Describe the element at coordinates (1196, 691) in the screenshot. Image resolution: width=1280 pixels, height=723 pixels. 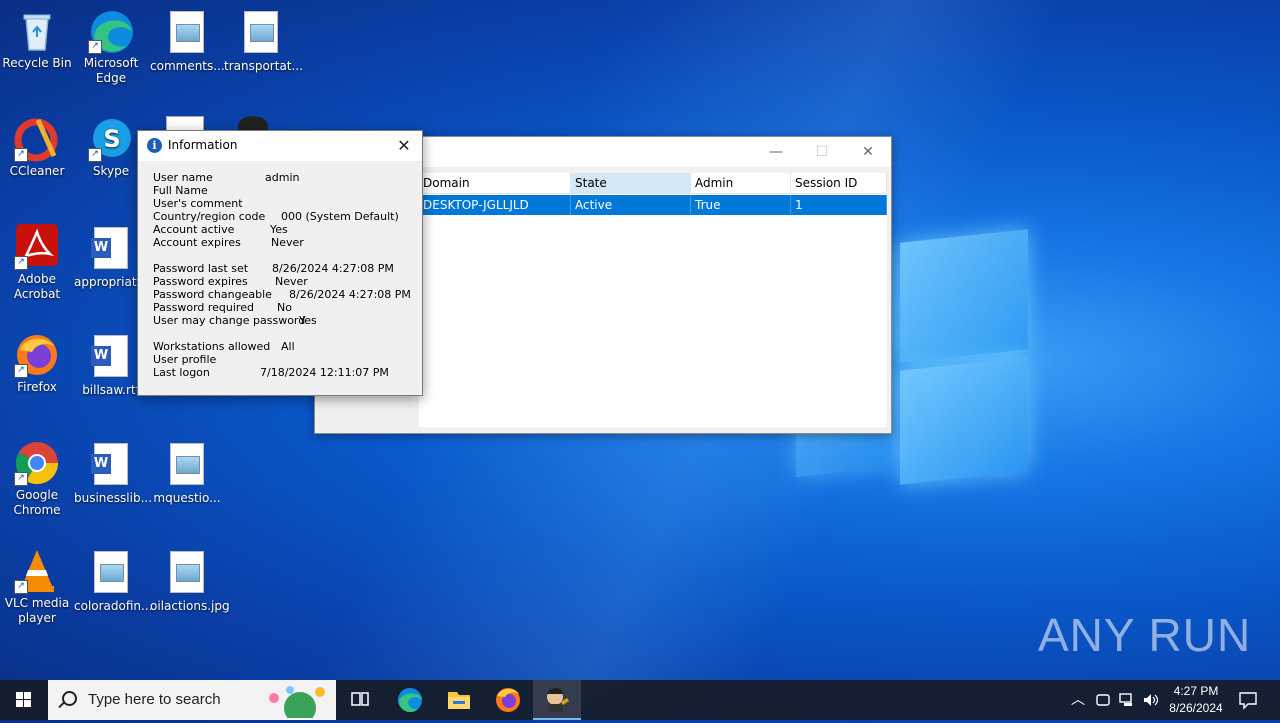
I see `clock-time: 4:27 PM` at that location.